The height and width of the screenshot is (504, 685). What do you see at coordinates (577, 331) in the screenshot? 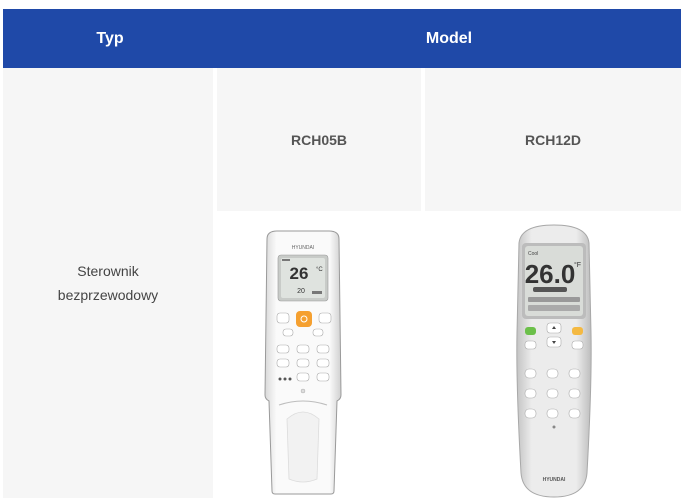
I see `remote2-orange-button` at bounding box center [577, 331].